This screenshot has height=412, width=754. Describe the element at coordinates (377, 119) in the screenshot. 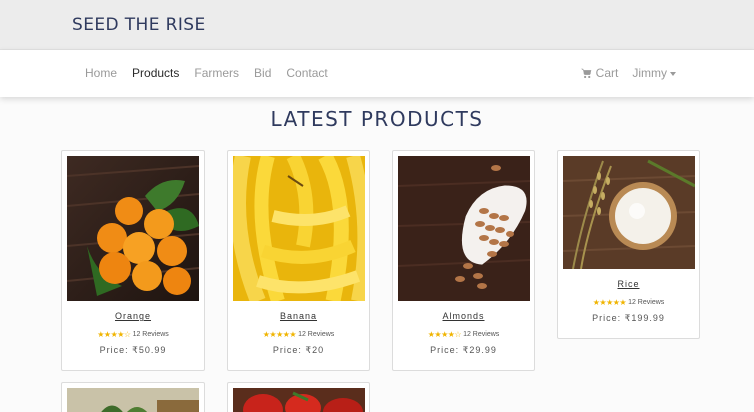

I see `page-title: LATEST PRODUCTS` at that location.